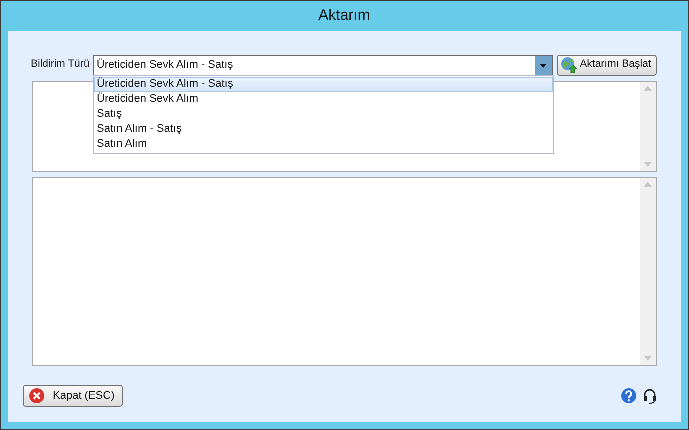 This screenshot has width=689, height=430. What do you see at coordinates (73, 396) in the screenshot?
I see `close-button: Kapat (ESC)` at bounding box center [73, 396].